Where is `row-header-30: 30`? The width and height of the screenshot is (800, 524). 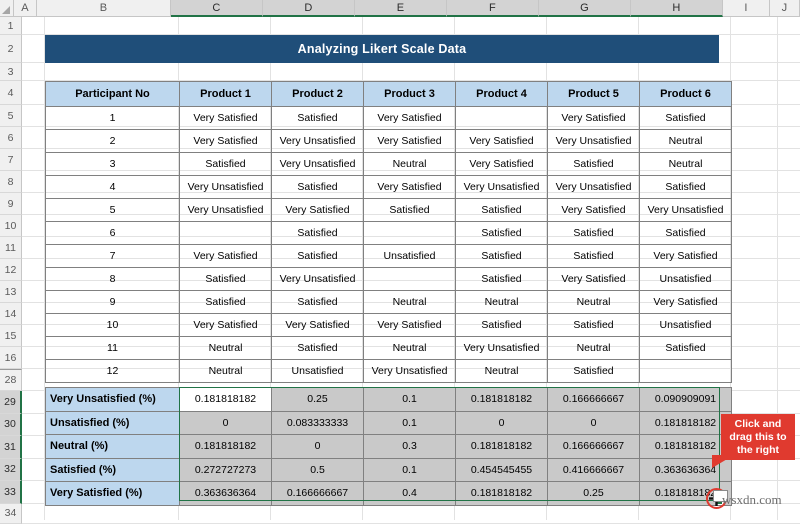
row-header-30: 30 is located at coordinates (11, 424).